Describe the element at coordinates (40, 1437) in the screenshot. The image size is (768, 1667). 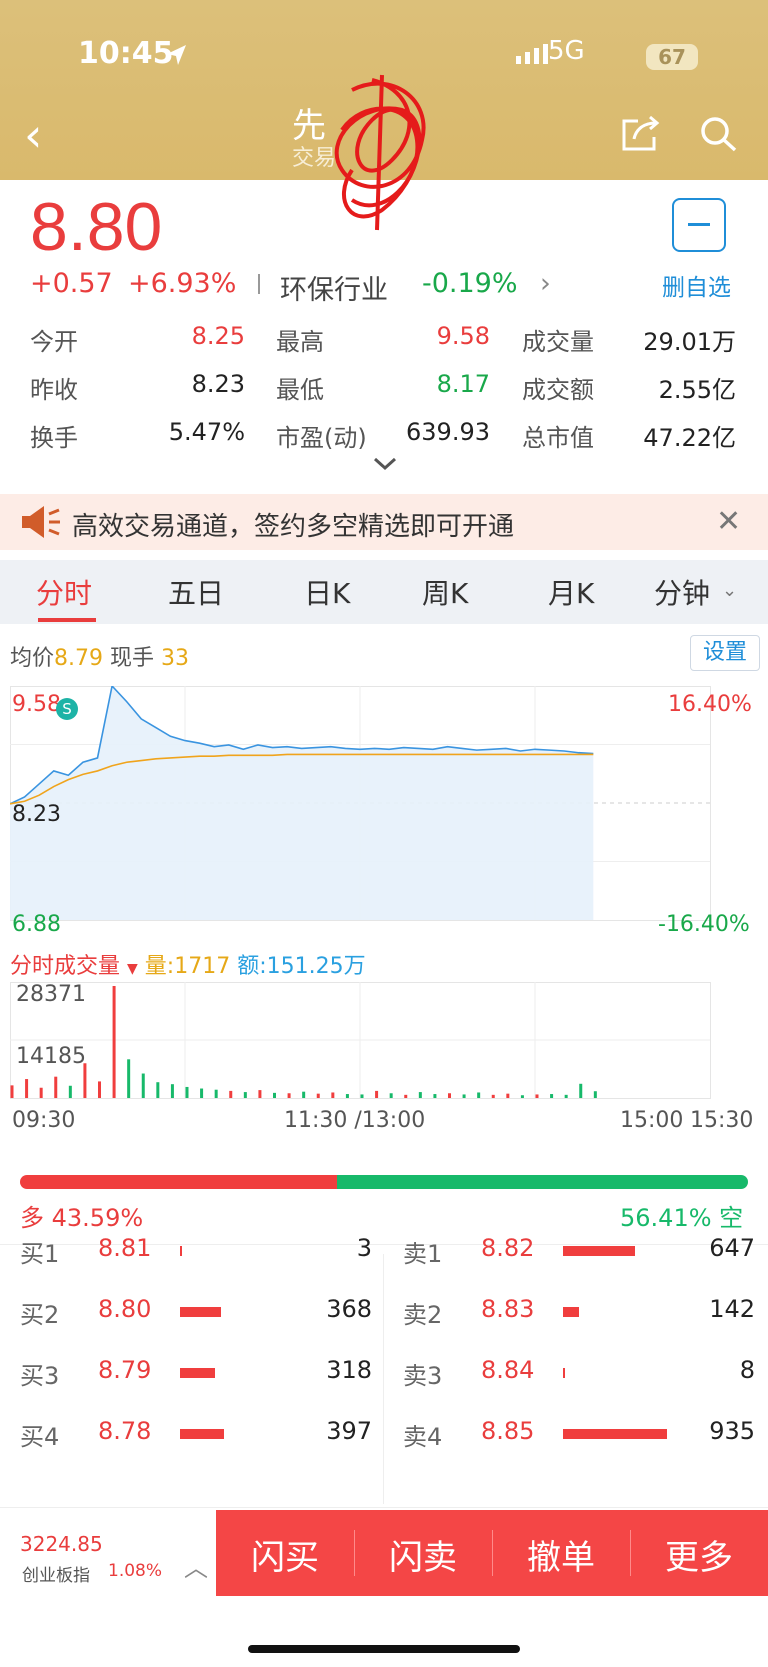
I see `bid-level-label: 买4` at that location.